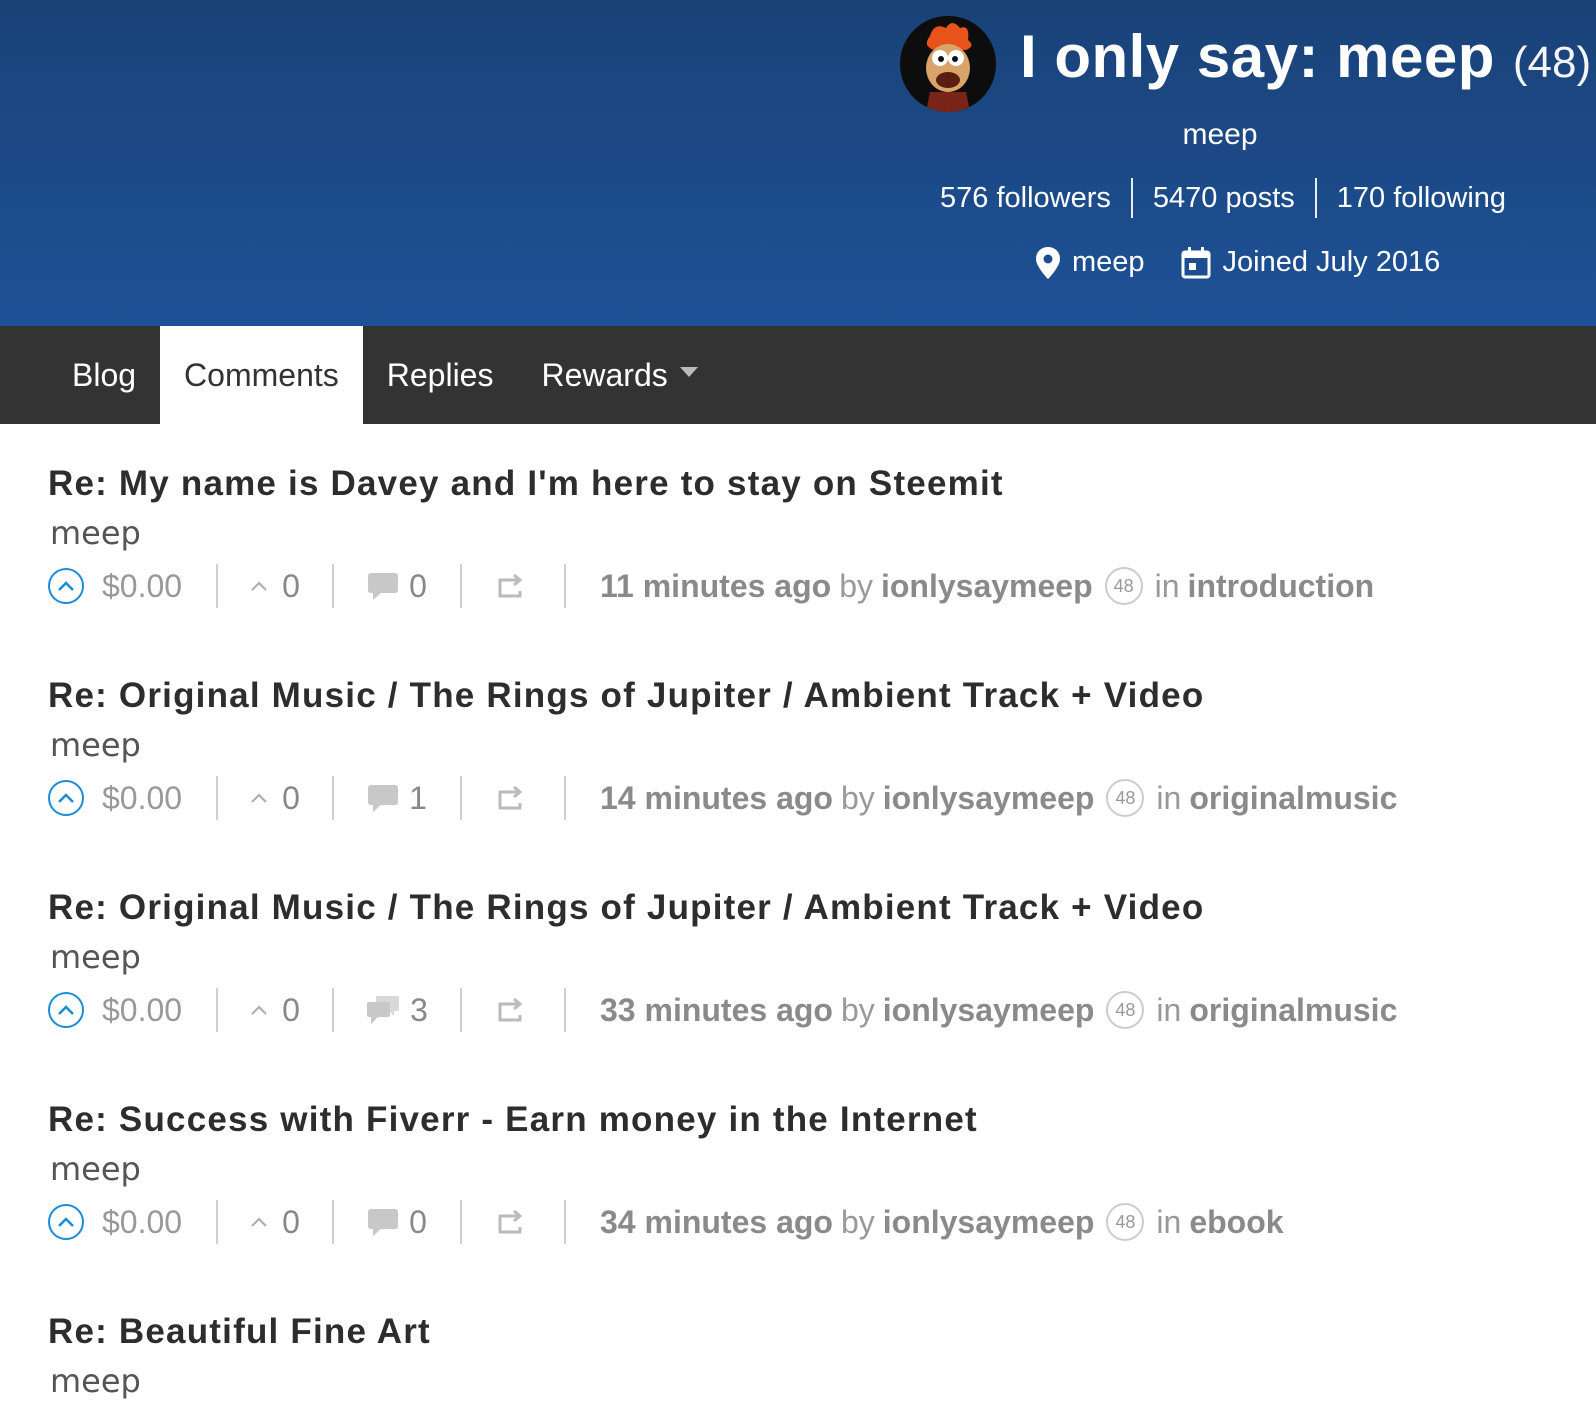 This screenshot has height=1414, width=1596. What do you see at coordinates (261, 375) in the screenshot?
I see `tab-comments: Comments` at bounding box center [261, 375].